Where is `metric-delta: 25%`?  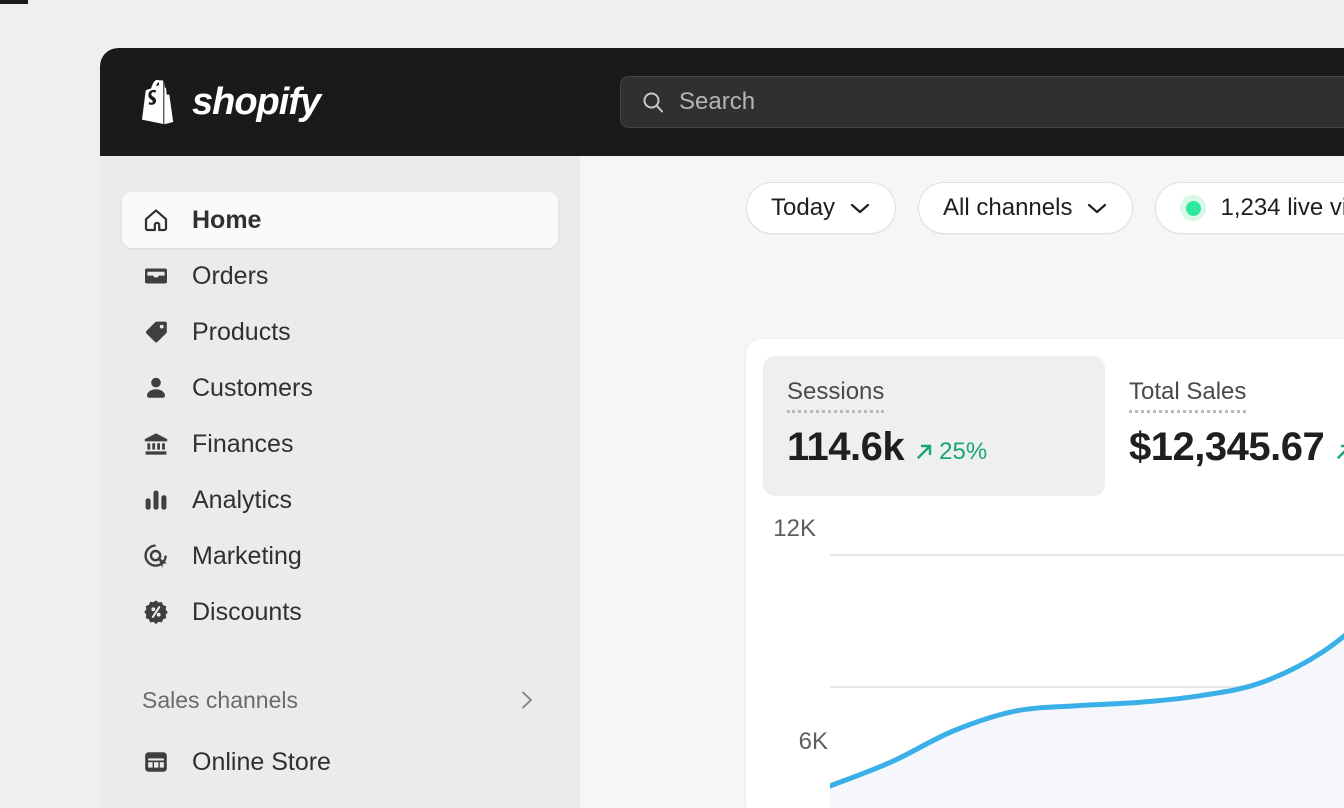
metric-delta: 25% is located at coordinates (951, 452).